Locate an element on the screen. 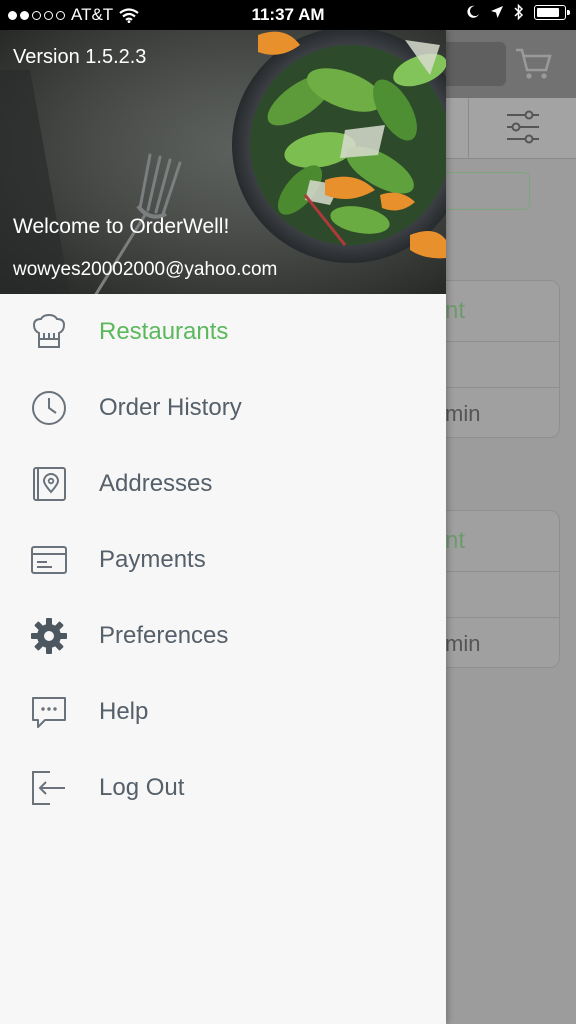  chef-hat-icon is located at coordinates (49, 332).